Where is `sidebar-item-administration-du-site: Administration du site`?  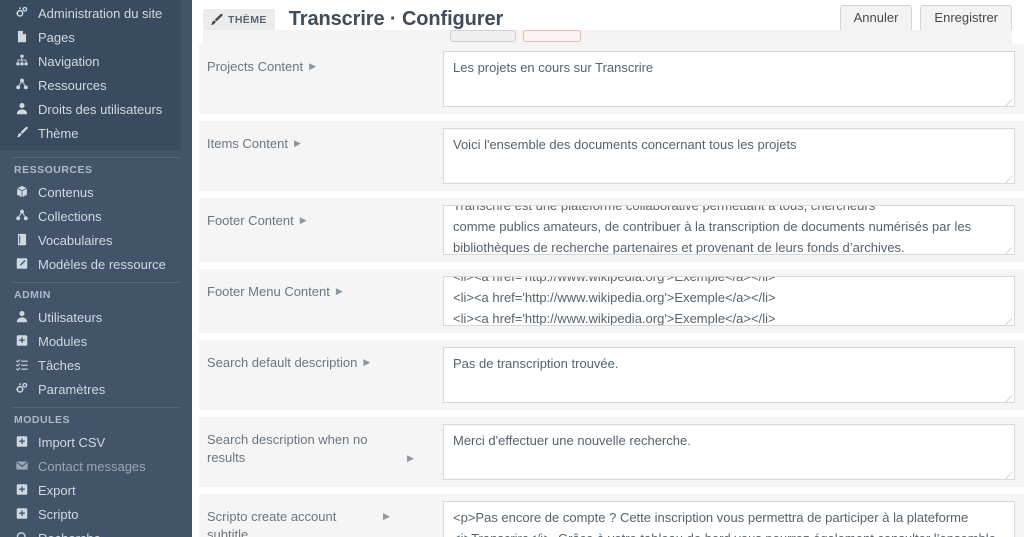 sidebar-item-administration-du-site: Administration du site is located at coordinates (90, 12).